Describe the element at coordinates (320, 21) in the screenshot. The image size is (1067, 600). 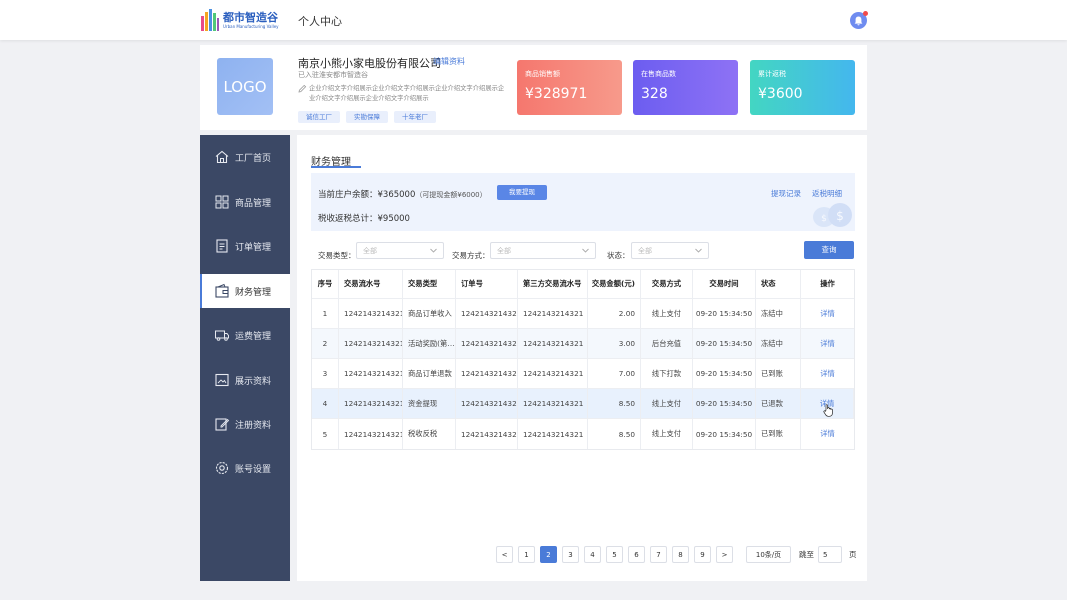
I see `nav-personal-center: 个人中心` at that location.